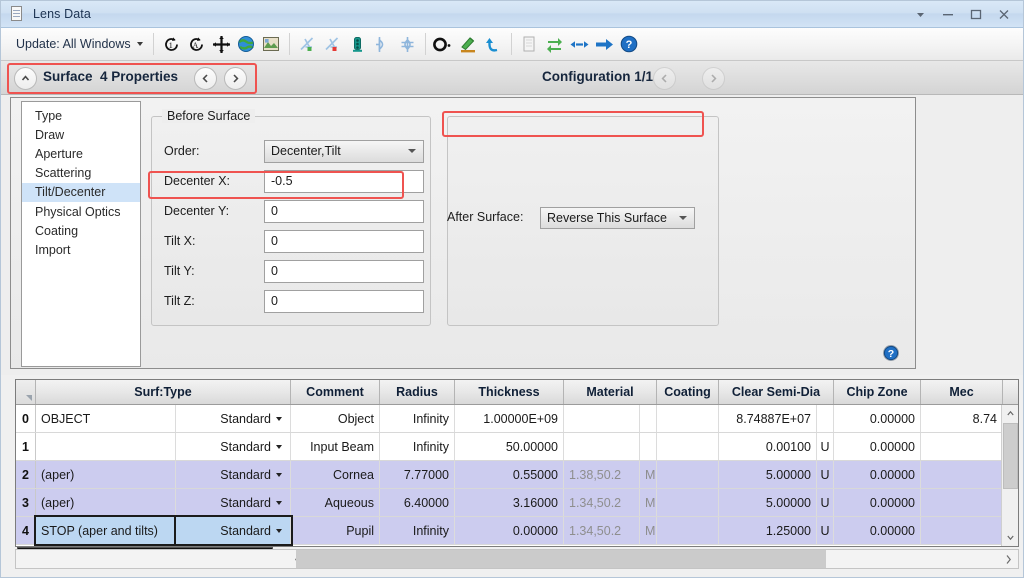 The height and width of the screenshot is (578, 1024). Describe the element at coordinates (407, 44) in the screenshot. I see `symmetry-icon` at that location.